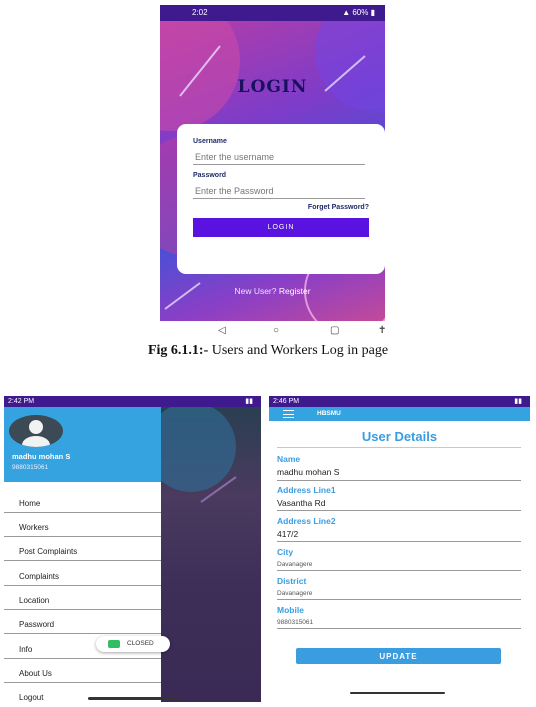 This screenshot has height=707, width=536. I want to click on name-value: madhu mohan S, so click(308, 472).